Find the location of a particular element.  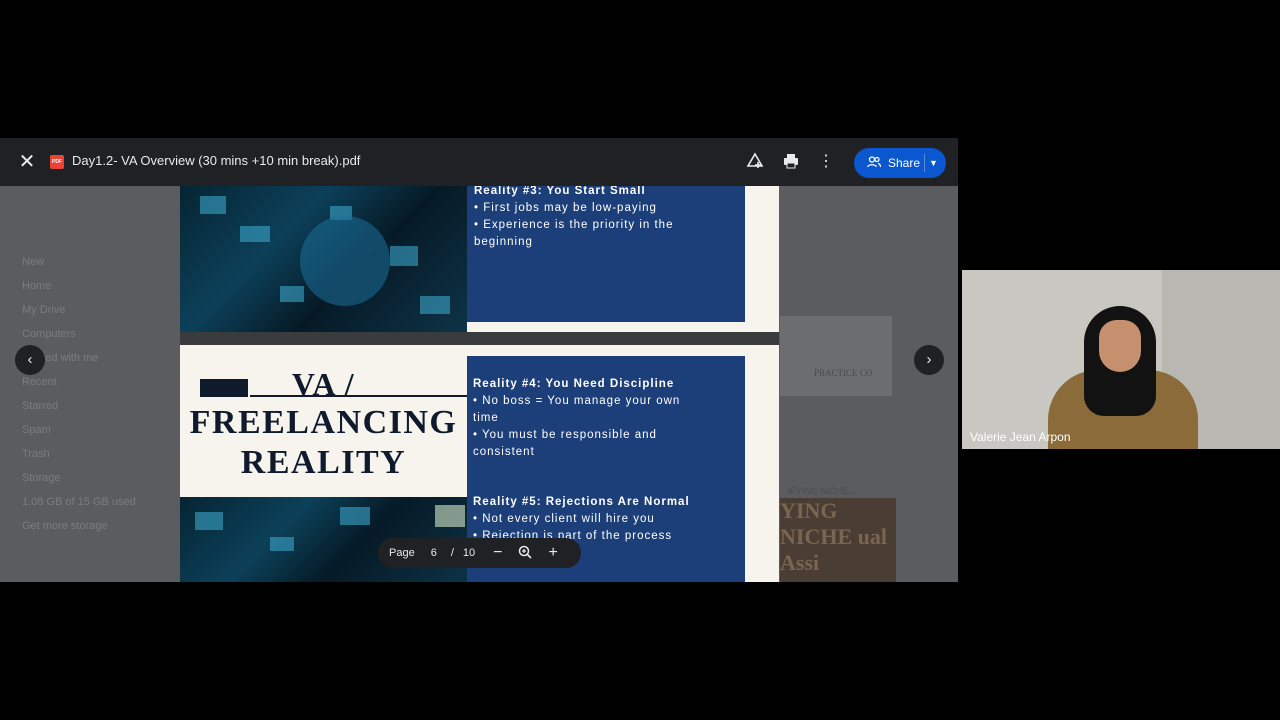

drive-get-storage: Get more storage is located at coordinates (65, 526).